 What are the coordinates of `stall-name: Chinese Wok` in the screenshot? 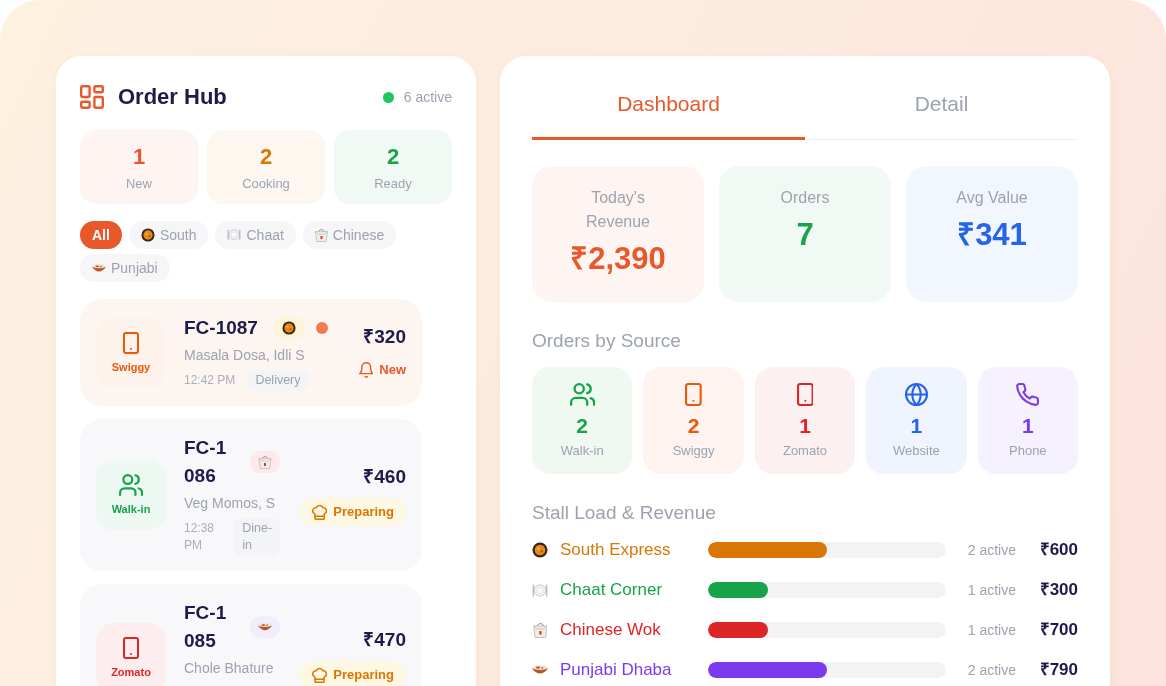 It's located at (611, 630).